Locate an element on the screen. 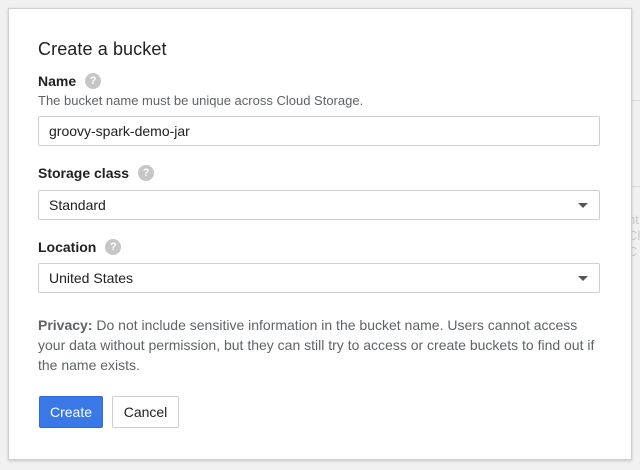 This screenshot has width=640, height=470. storage-class-label: Storage class is located at coordinates (84, 173).